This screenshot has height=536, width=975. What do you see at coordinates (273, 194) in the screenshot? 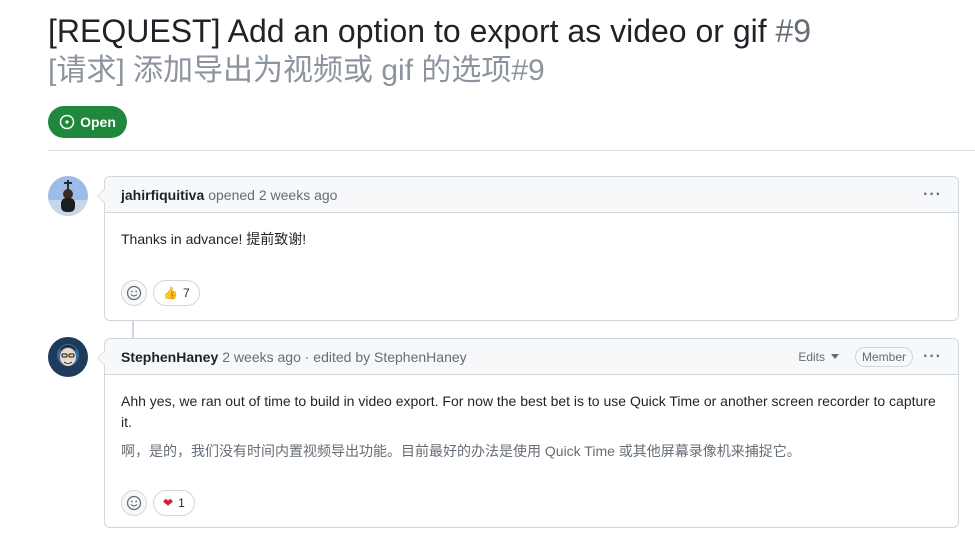
I see `comment-timestamp: opened 2 weeks ago` at bounding box center [273, 194].